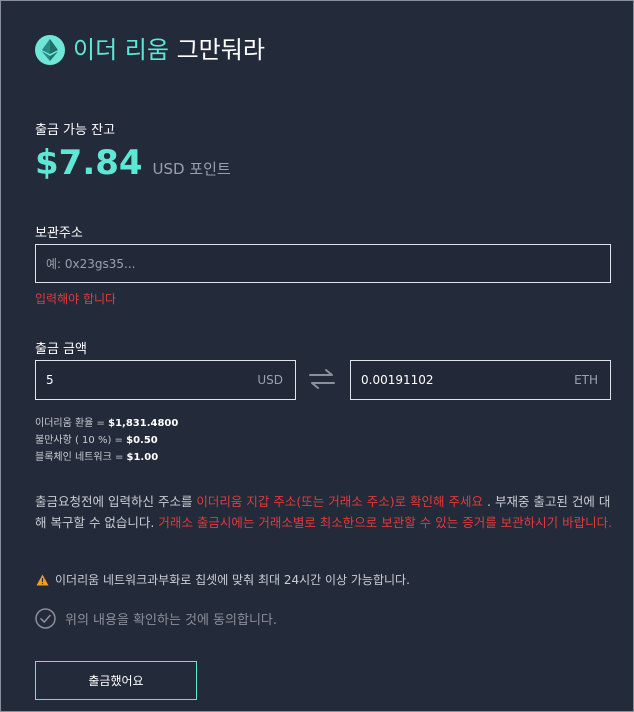 Image resolution: width=634 pixels, height=712 pixels. I want to click on agree-label: 위의 내용을 확인하는 것에 동의합니다., so click(171, 620).